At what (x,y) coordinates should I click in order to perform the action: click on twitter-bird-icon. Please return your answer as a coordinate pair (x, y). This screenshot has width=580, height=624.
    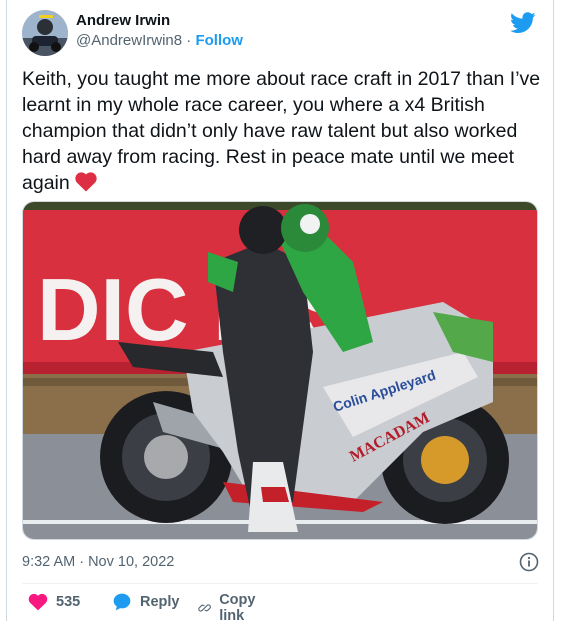
    Looking at the image, I should click on (523, 23).